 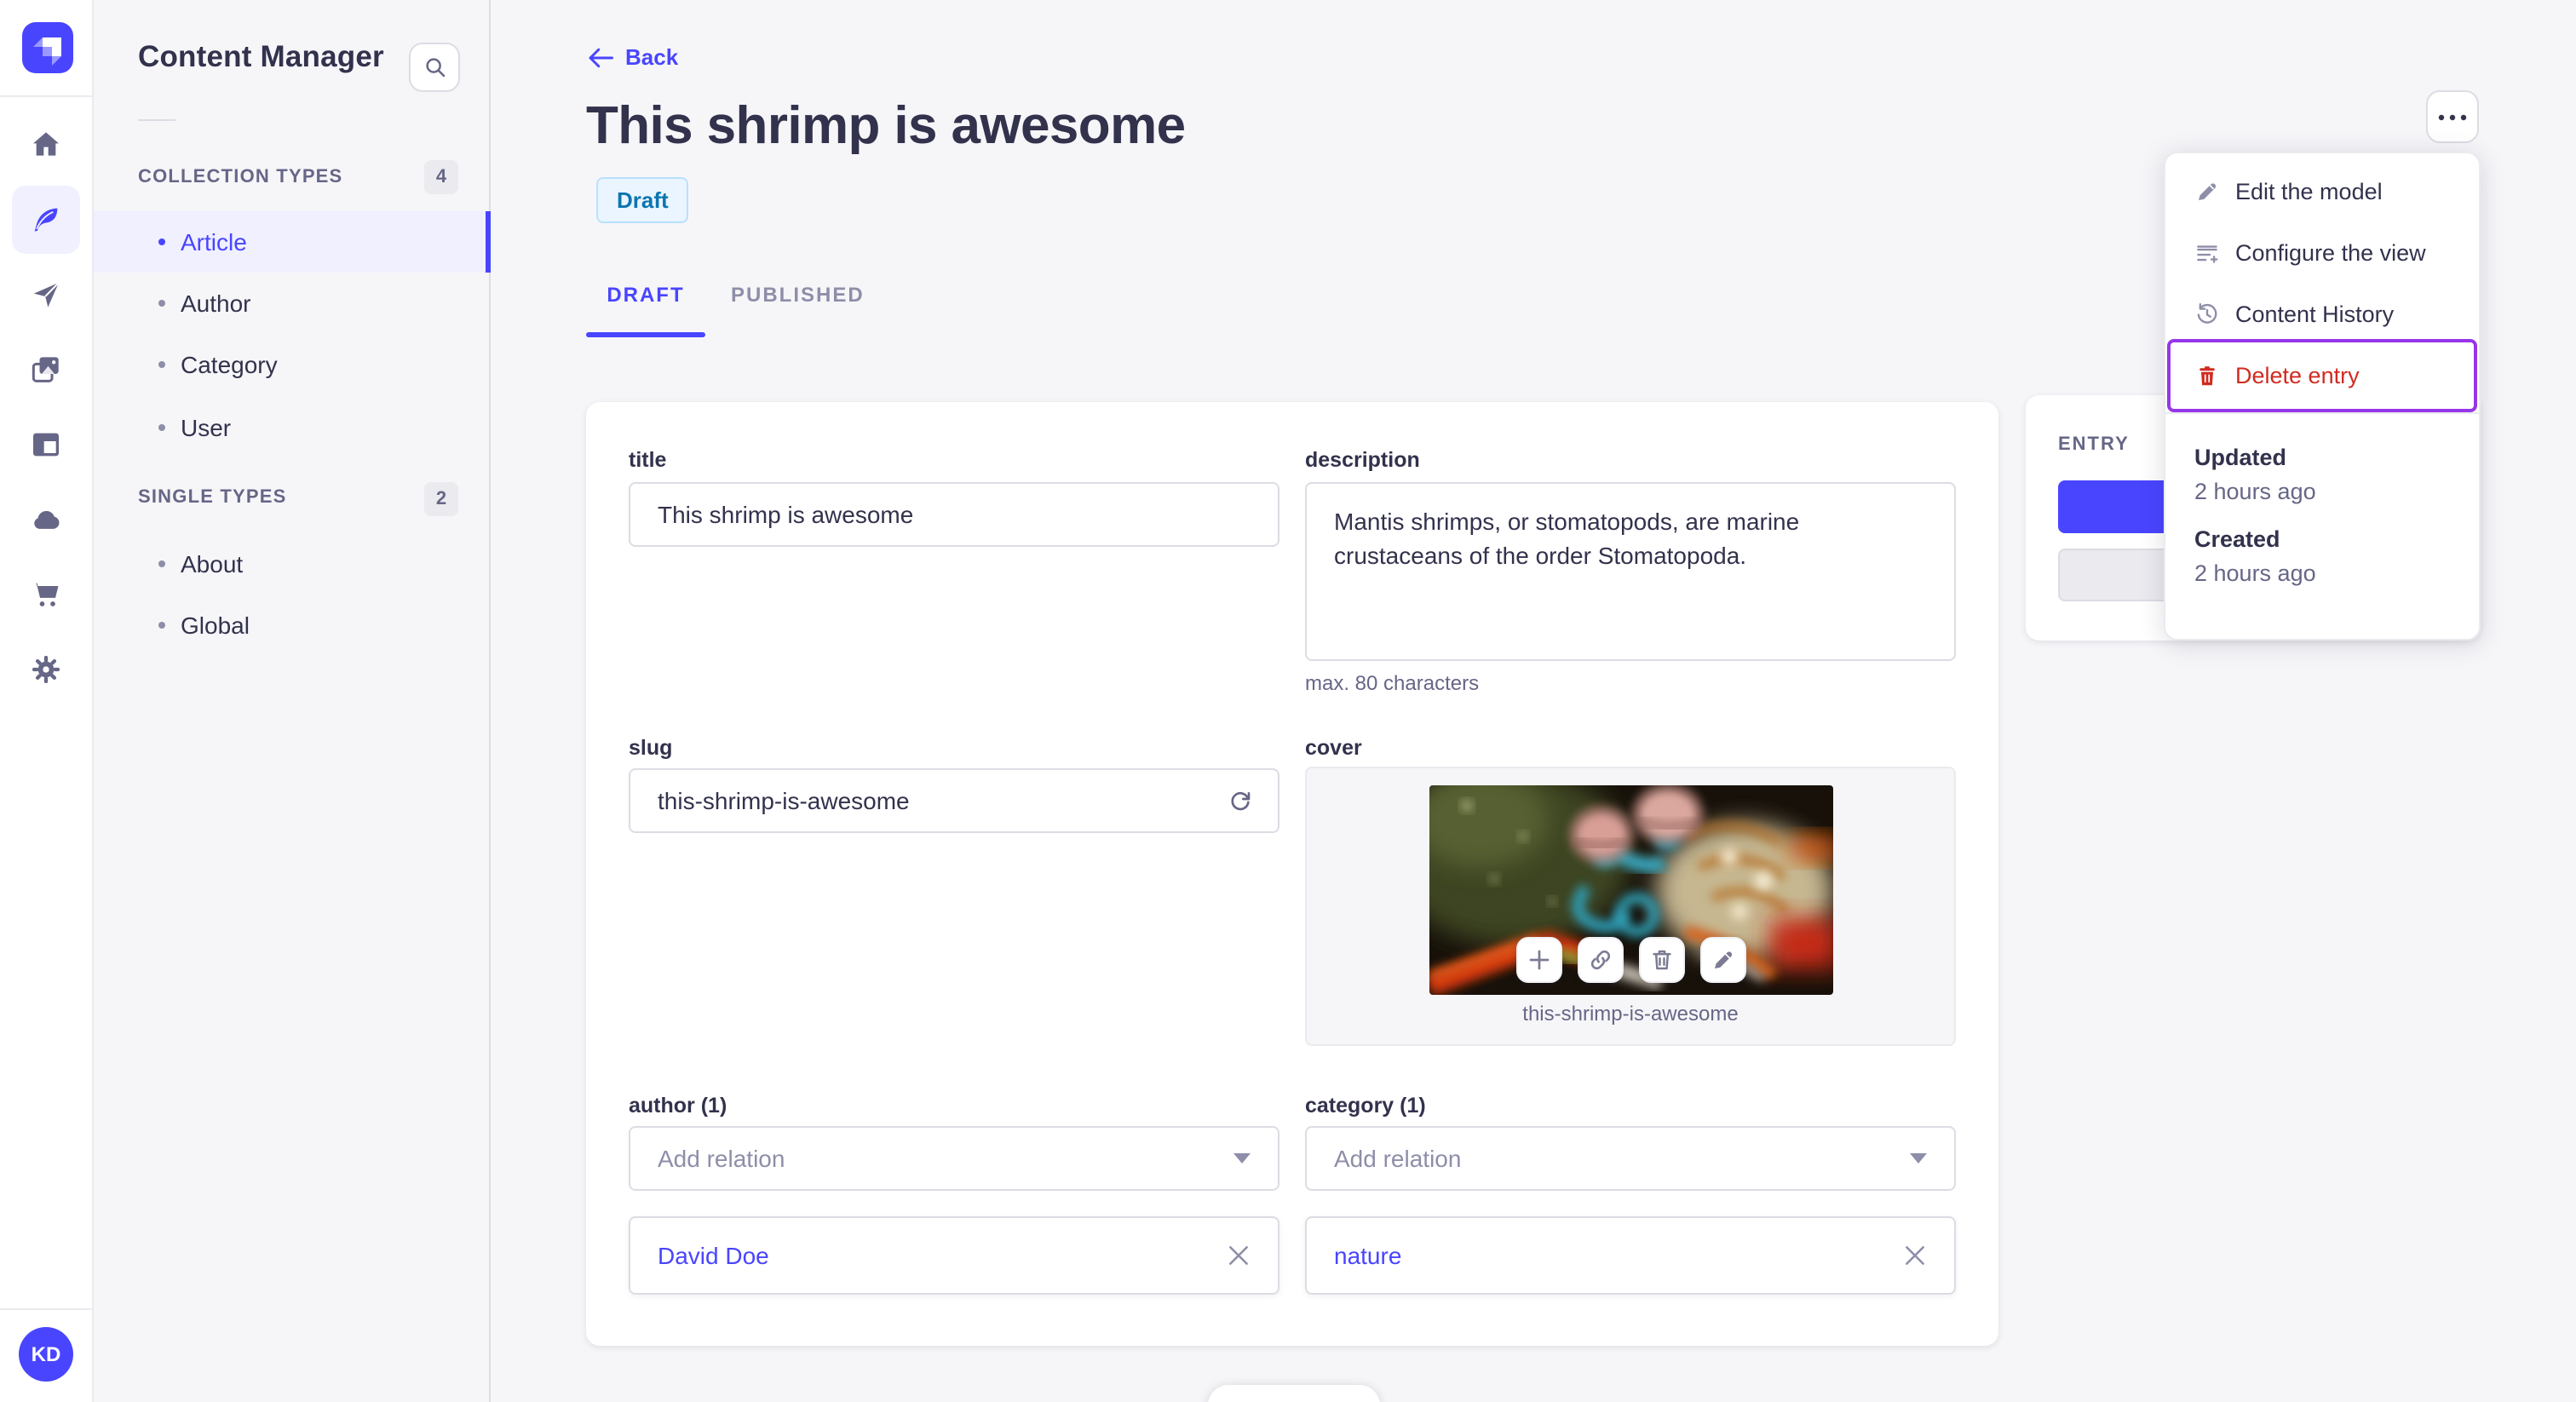 What do you see at coordinates (2240, 458) in the screenshot?
I see `updated-label: Updated` at bounding box center [2240, 458].